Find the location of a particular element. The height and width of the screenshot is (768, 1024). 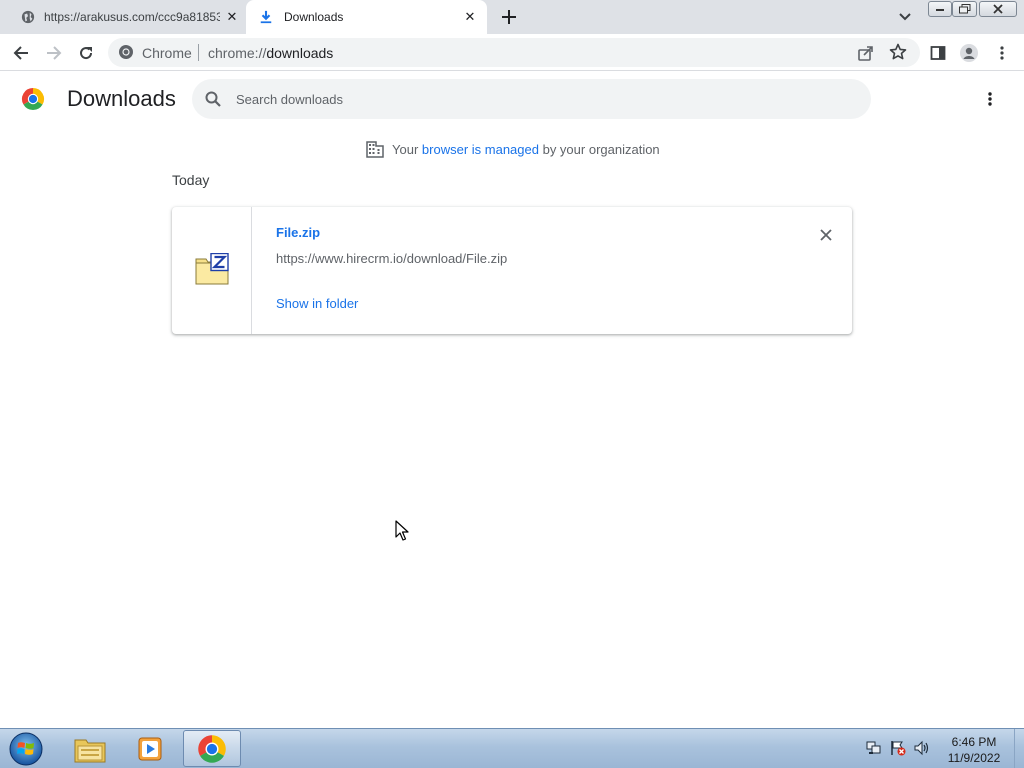

chevron-down-icon is located at coordinates (905, 17).